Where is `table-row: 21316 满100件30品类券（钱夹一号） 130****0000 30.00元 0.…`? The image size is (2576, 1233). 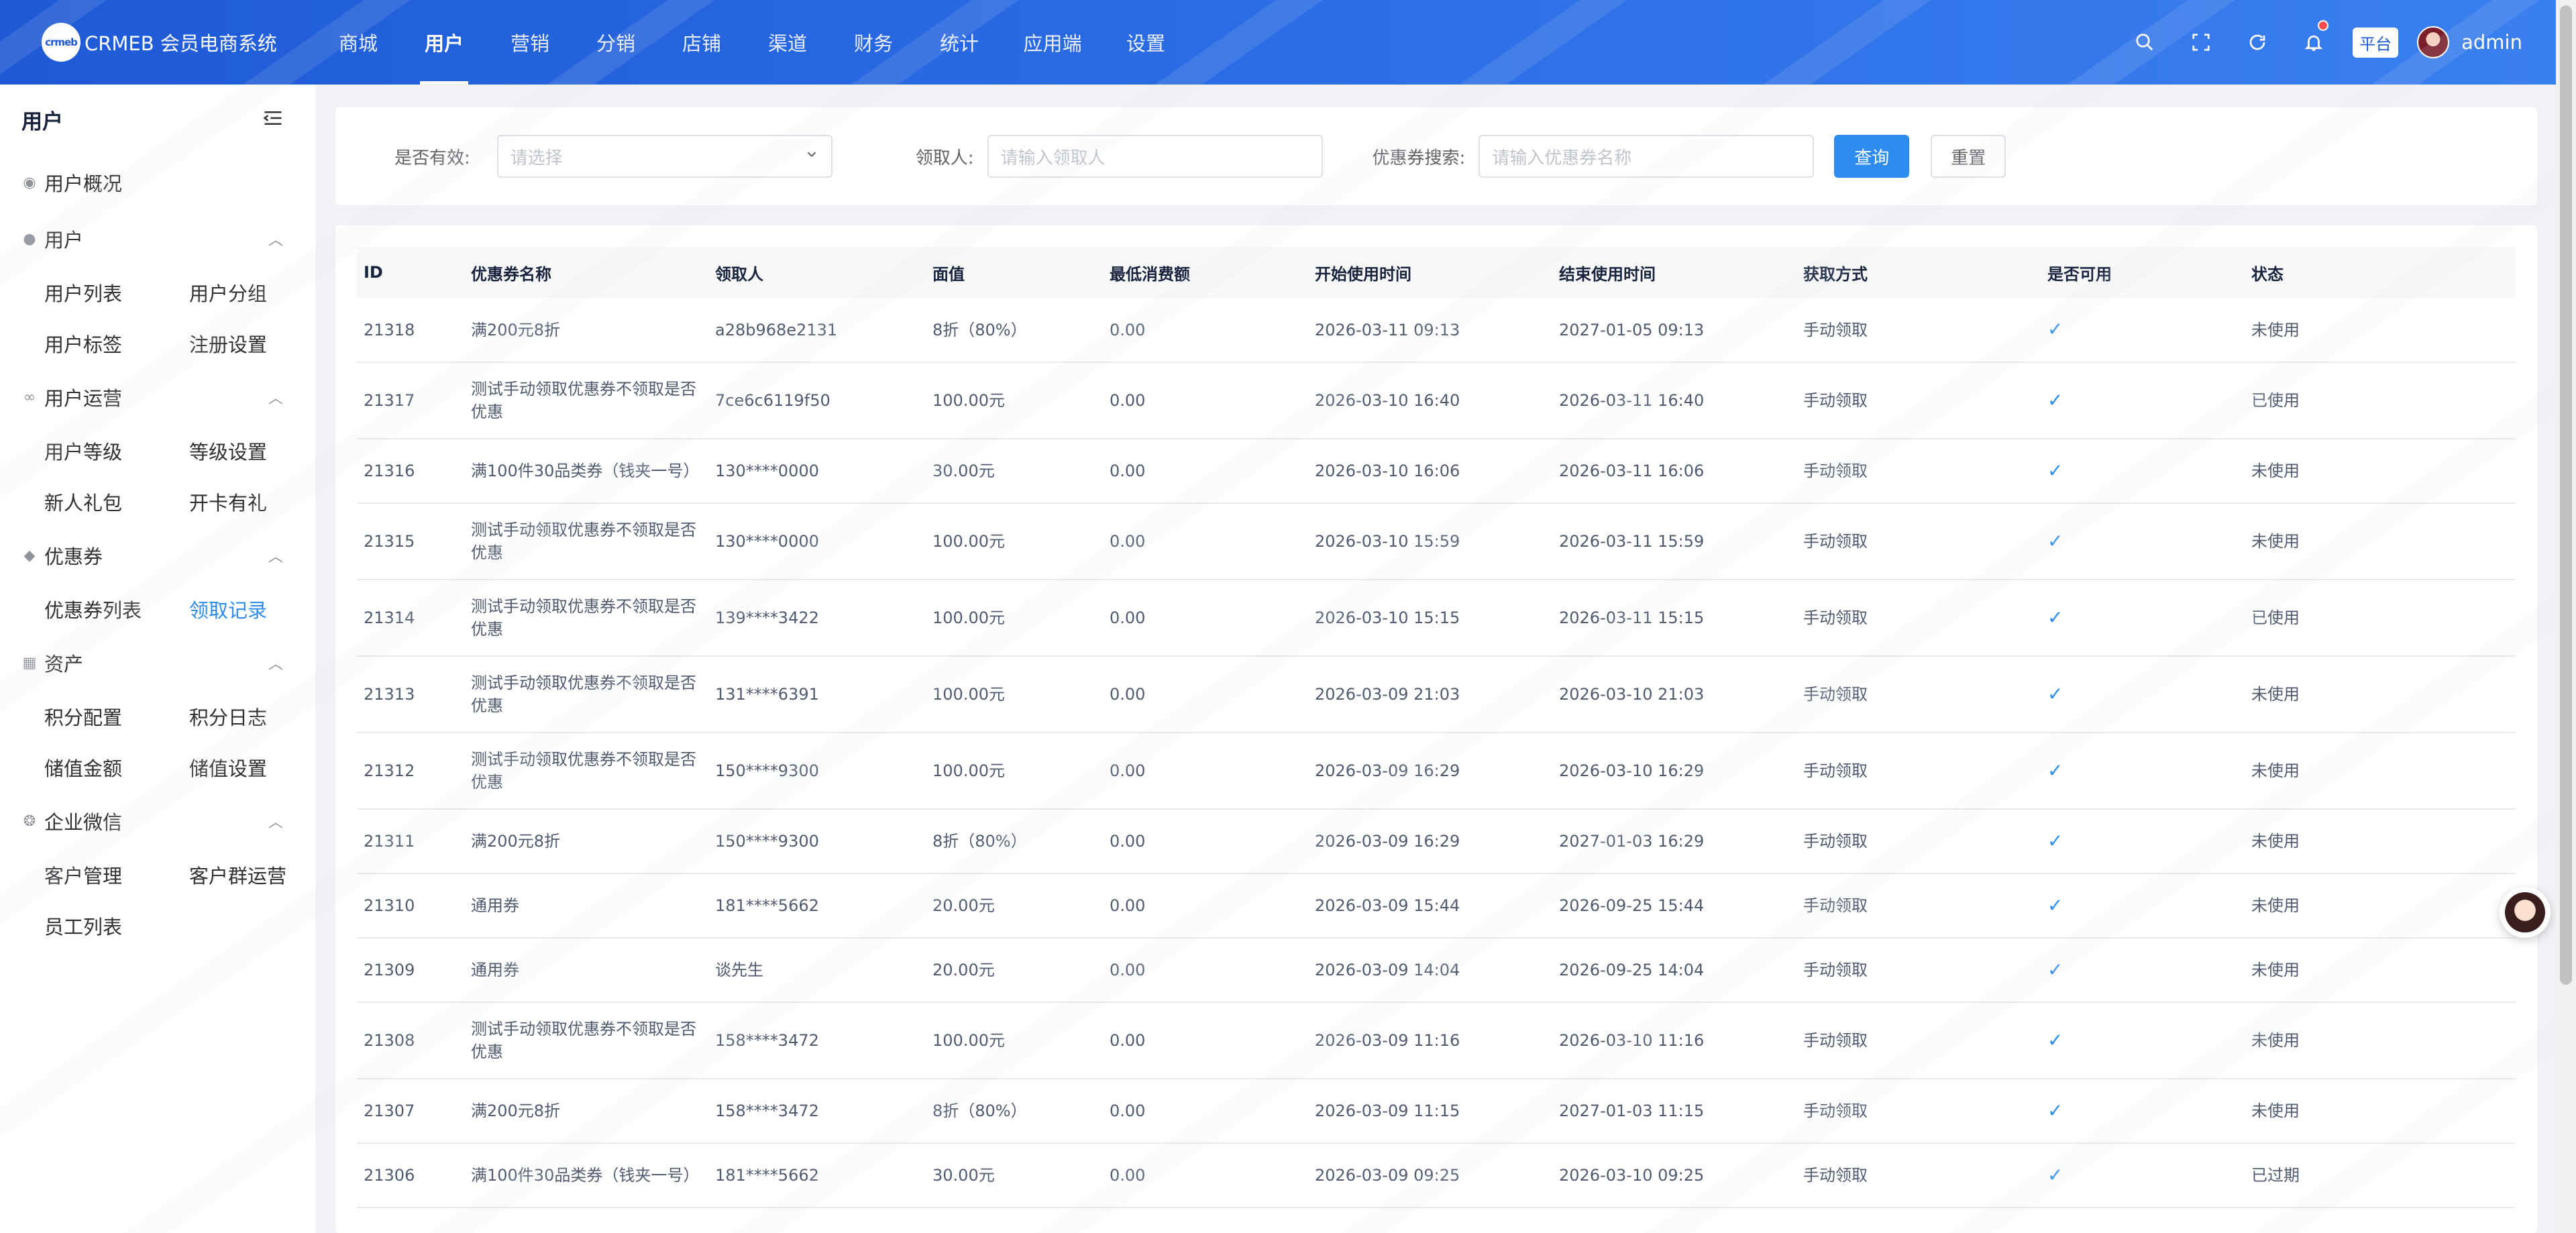
table-row: 21316 满100件30品类券（钱夹一号） 130****0000 30.00元 0.… is located at coordinates (1436, 472).